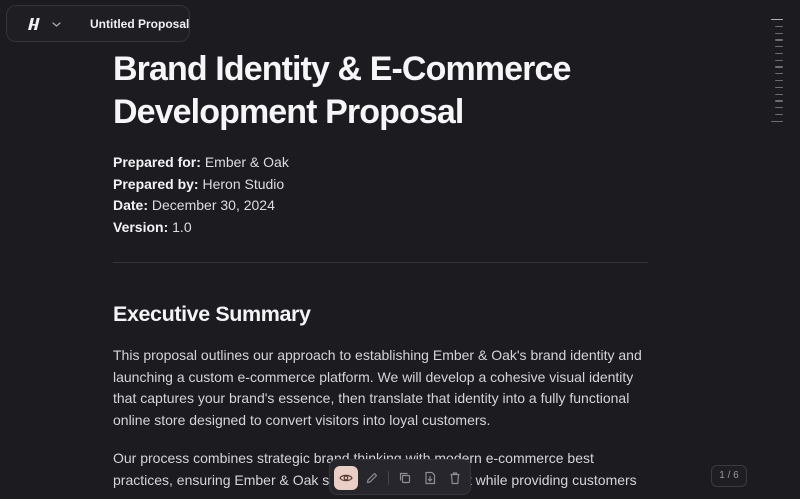  I want to click on page-indicator: 1 / 6, so click(729, 476).